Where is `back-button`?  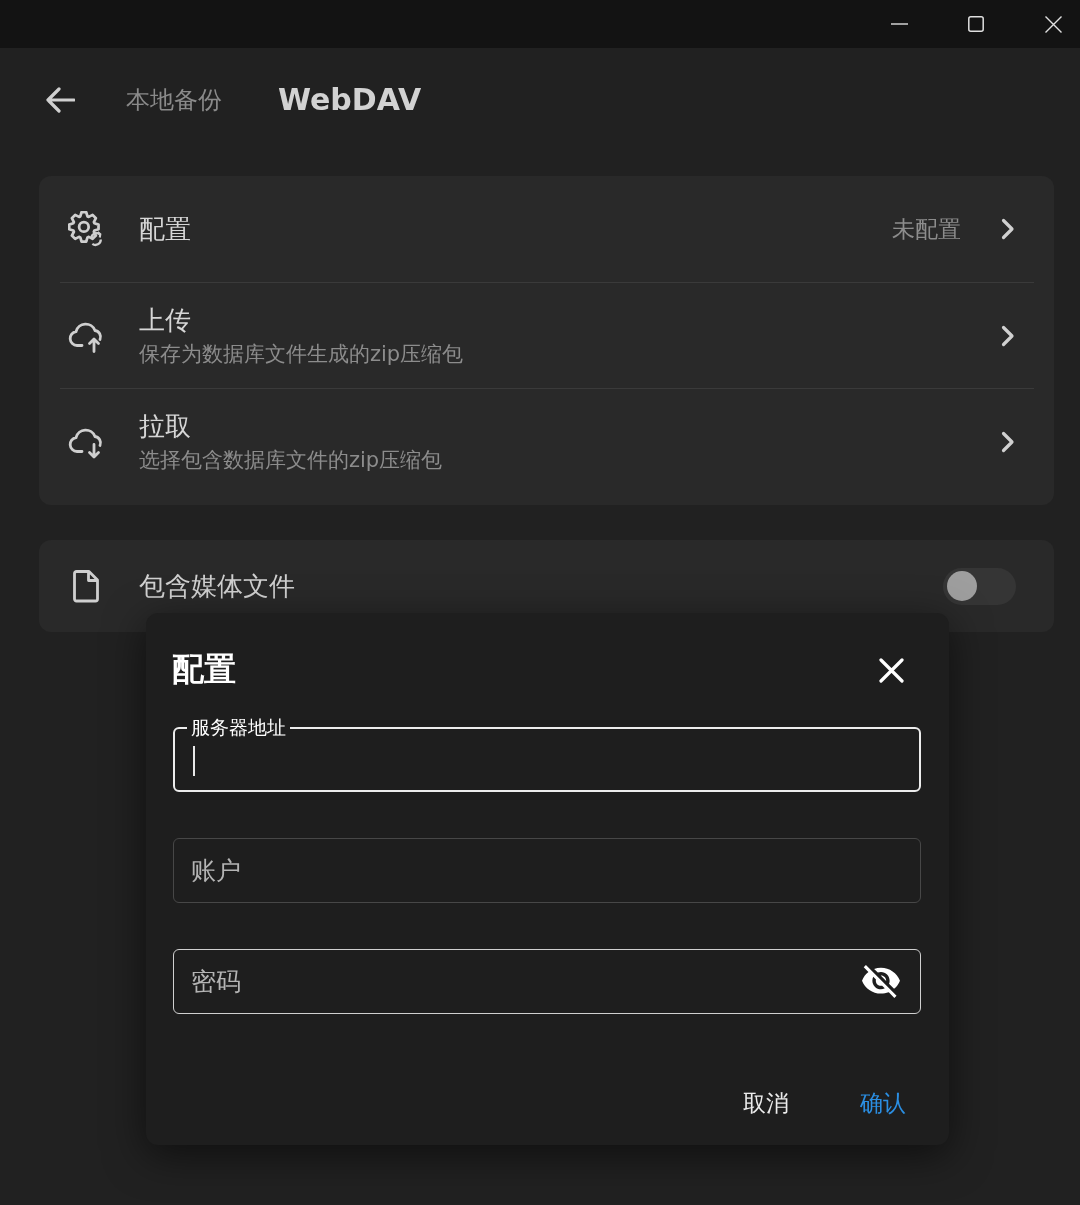 back-button is located at coordinates (60, 100).